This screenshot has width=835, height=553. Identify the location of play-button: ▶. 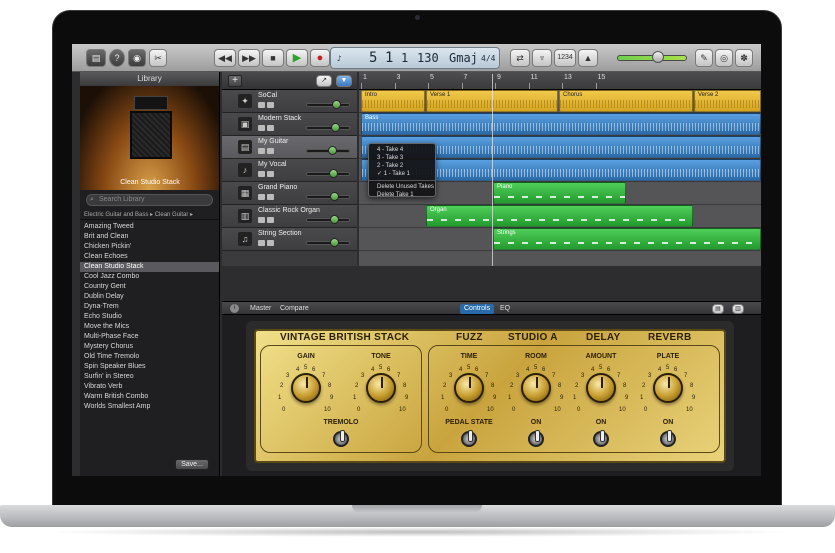
(297, 58).